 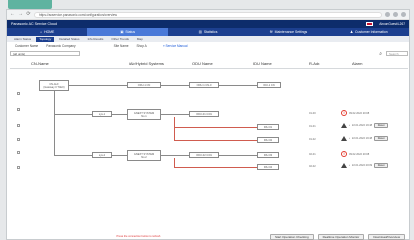 I want to click on odu-box: ODU-02 C/01, so click(x=204, y=155).